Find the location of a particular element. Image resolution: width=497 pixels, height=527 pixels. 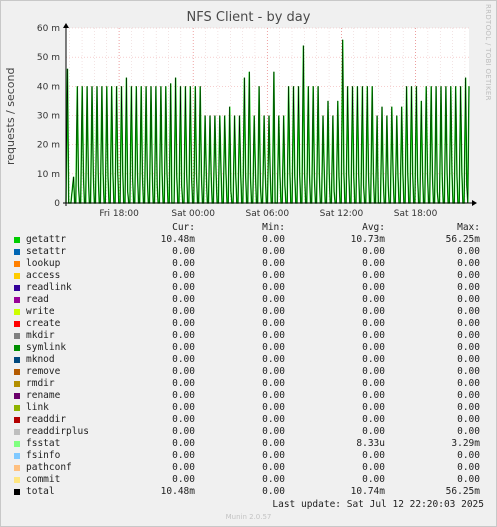

legend-avg: 10.73m is located at coordinates (367, 239).